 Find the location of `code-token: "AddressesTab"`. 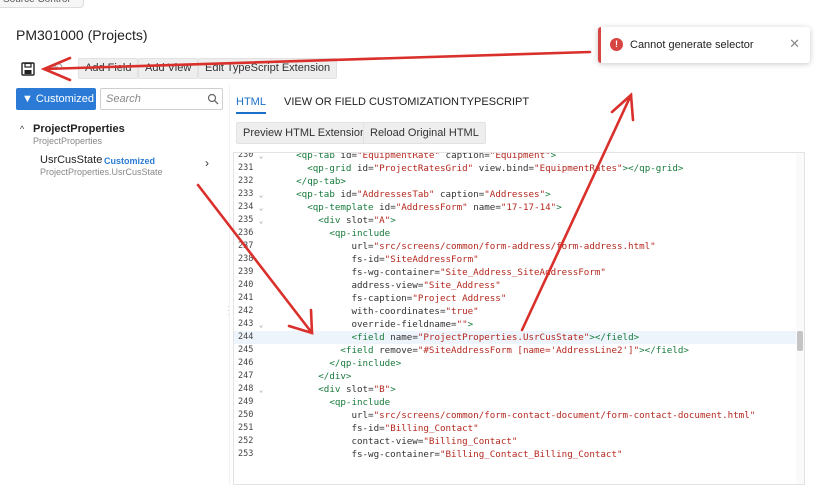

code-token: "AddressesTab" is located at coordinates (396, 194).